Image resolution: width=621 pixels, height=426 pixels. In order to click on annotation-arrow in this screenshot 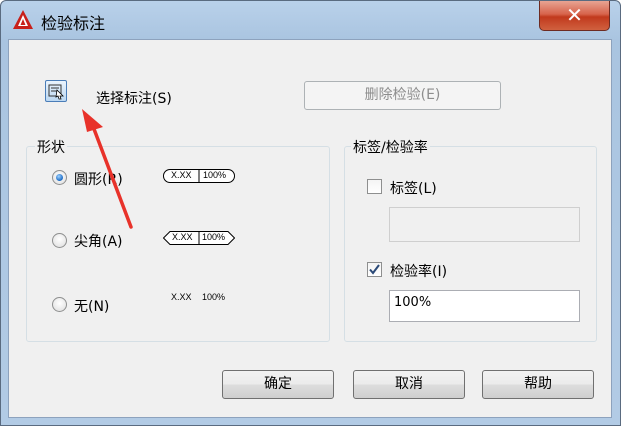, I will do `click(107, 169)`.